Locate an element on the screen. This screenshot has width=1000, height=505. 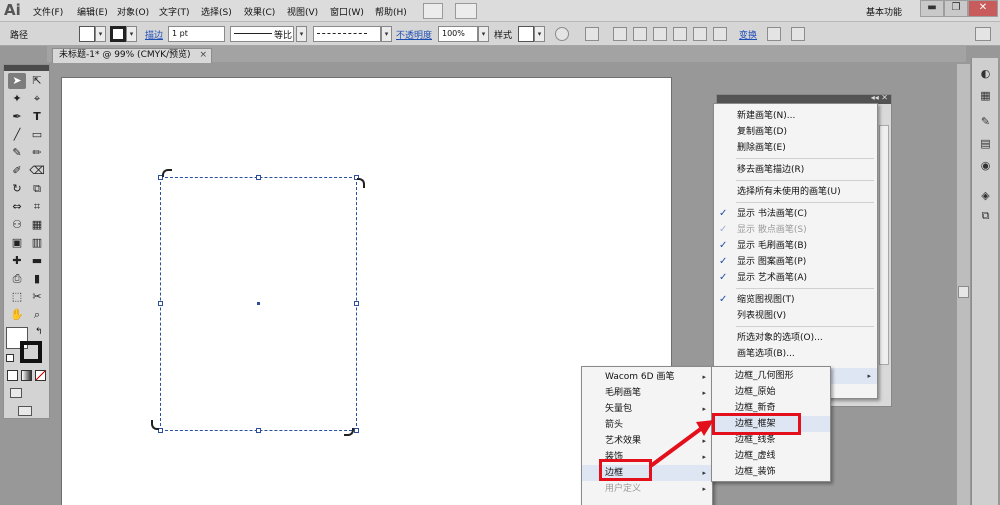
menu-view: 视图(V) is located at coordinates (302, 11).